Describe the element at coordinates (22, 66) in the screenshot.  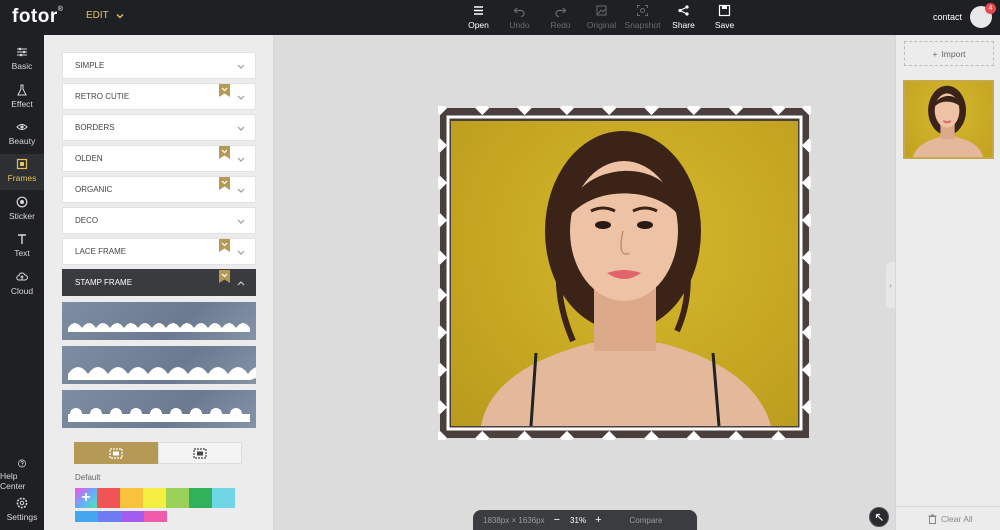
I see `nav-label: Basic` at that location.